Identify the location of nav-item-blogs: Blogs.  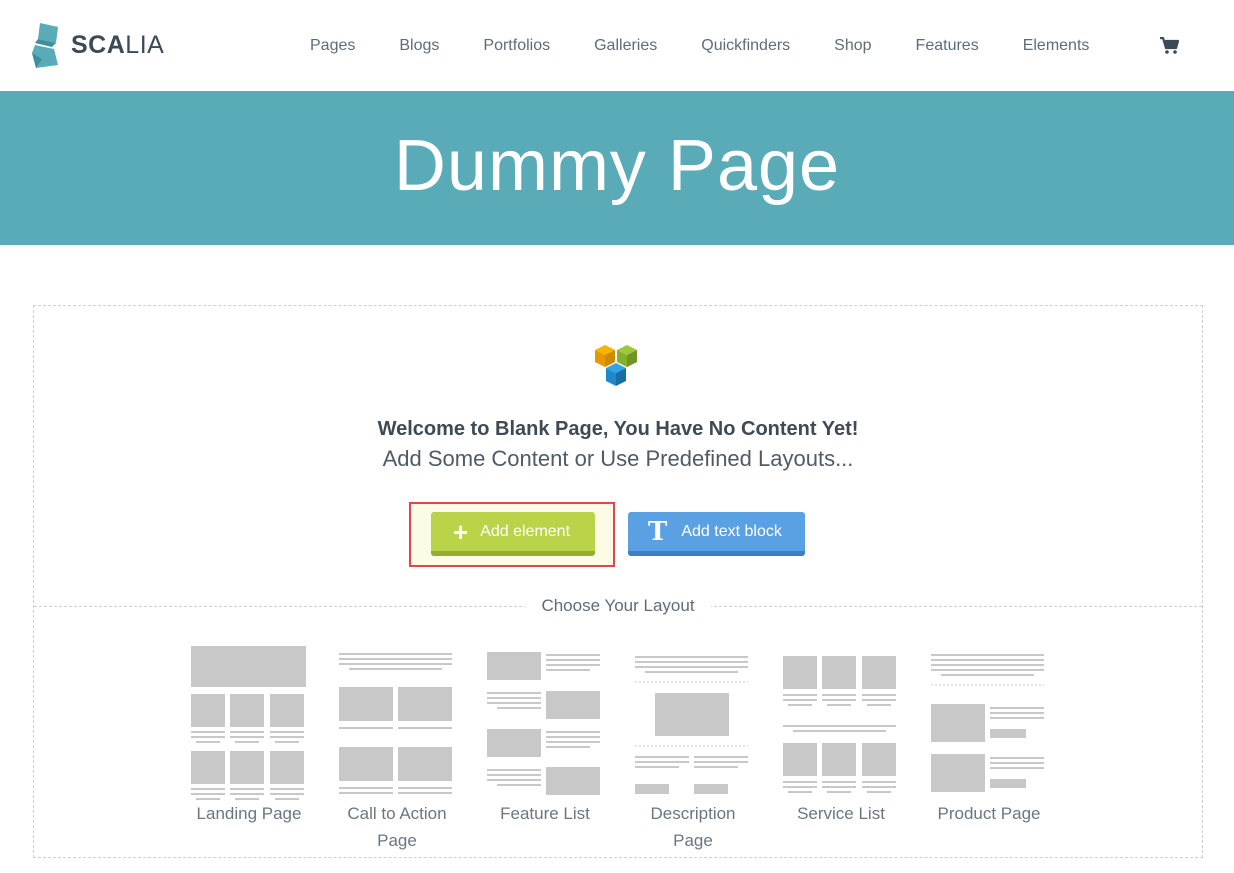
(419, 46).